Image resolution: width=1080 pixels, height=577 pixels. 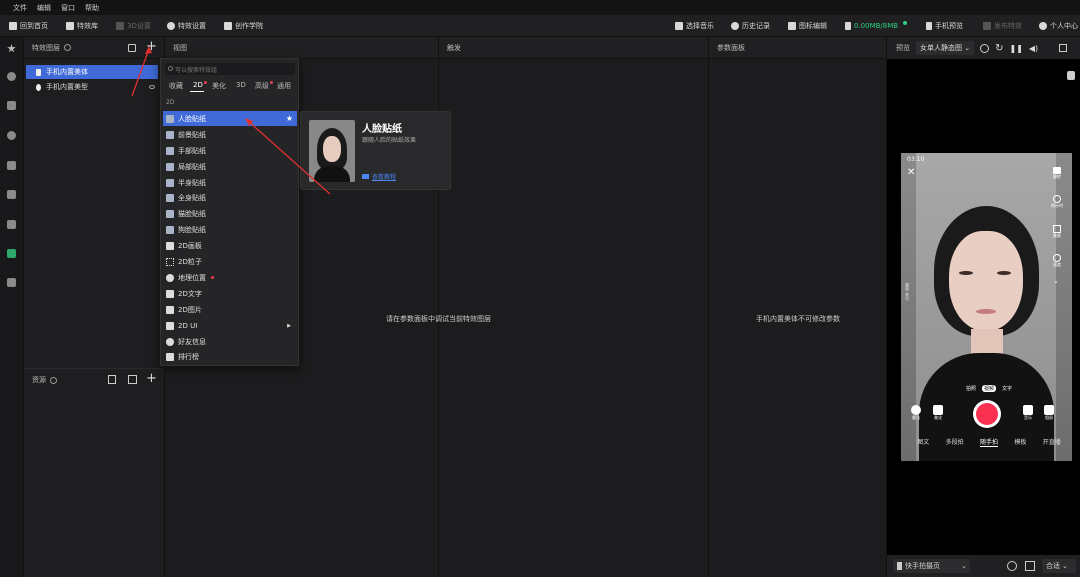 I want to click on item-2d-particles: 2D粒子, so click(x=230, y=261).